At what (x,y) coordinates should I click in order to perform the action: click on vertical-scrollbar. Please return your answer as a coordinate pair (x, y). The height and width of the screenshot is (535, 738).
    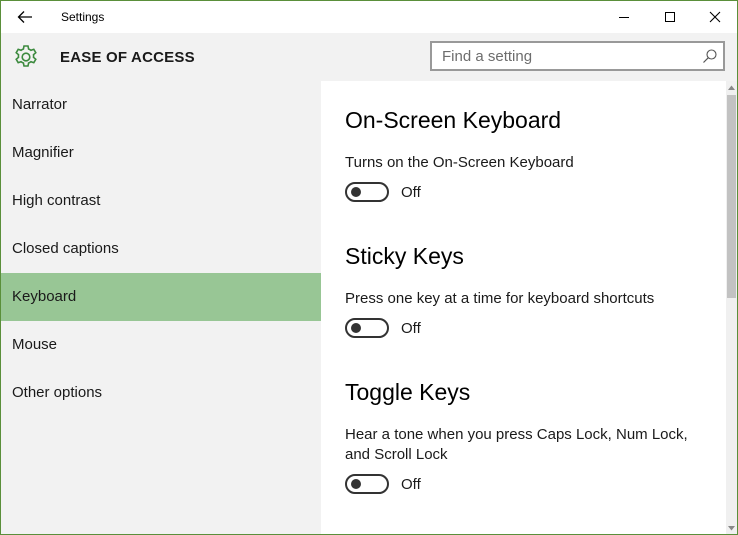
    Looking at the image, I should click on (731, 307).